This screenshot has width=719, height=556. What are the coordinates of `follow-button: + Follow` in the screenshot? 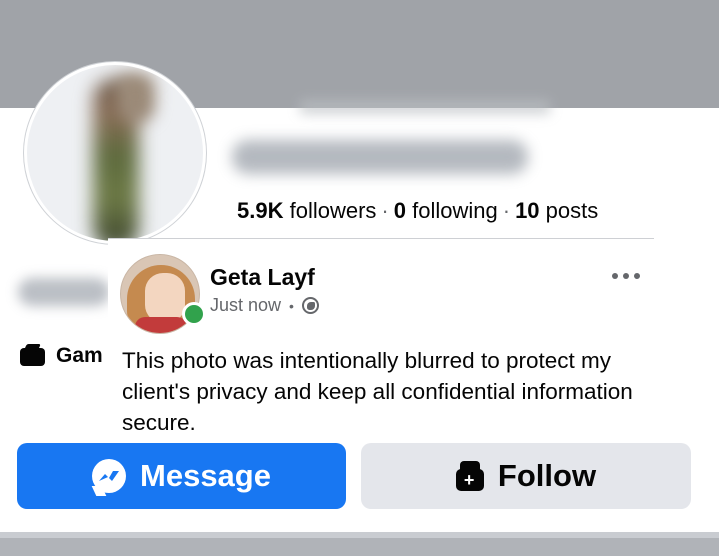 It's located at (526, 476).